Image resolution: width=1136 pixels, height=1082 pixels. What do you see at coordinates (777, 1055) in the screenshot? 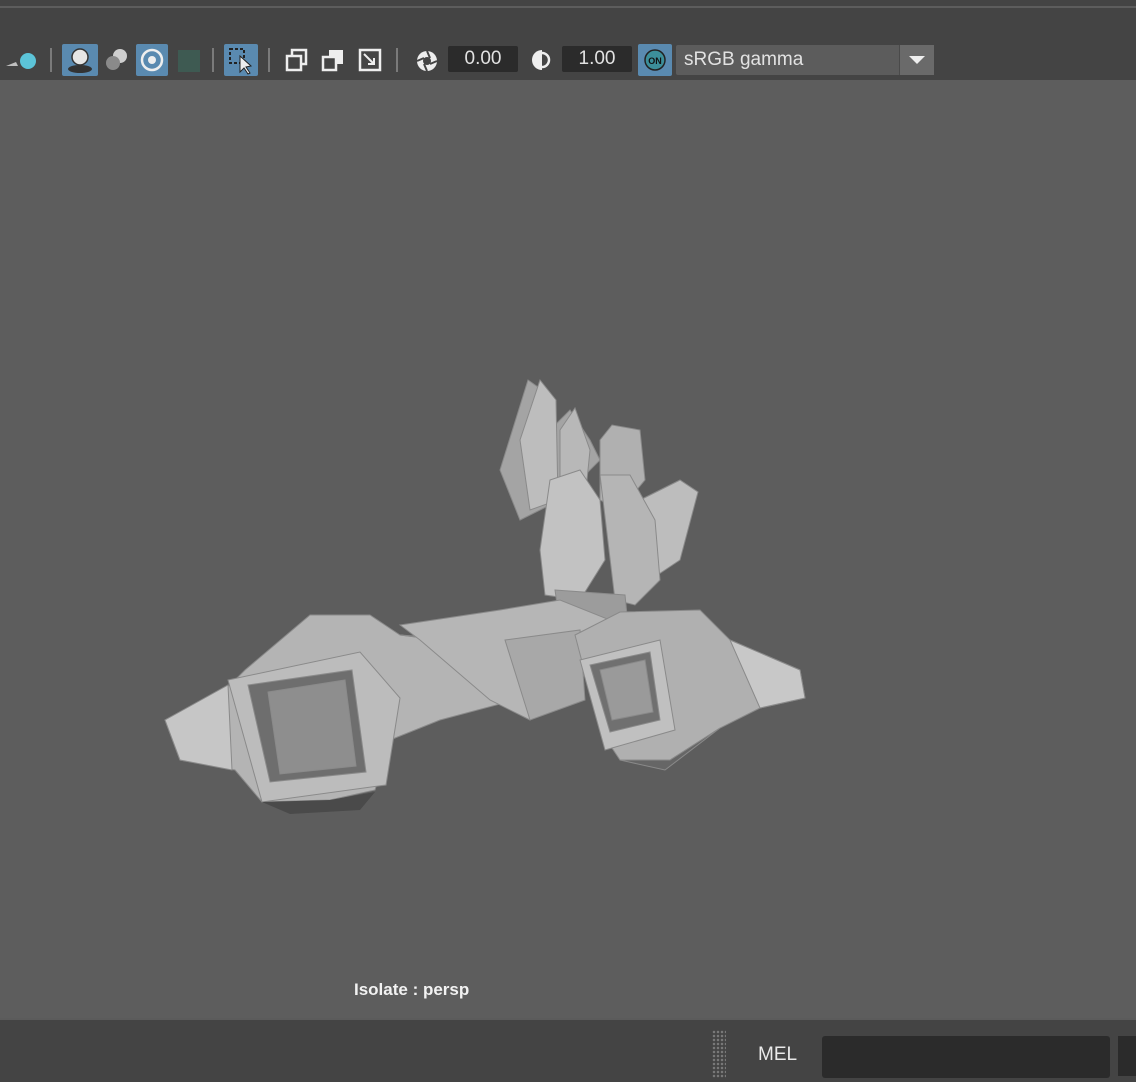
I see `mel-language-toggle: MEL` at bounding box center [777, 1055].